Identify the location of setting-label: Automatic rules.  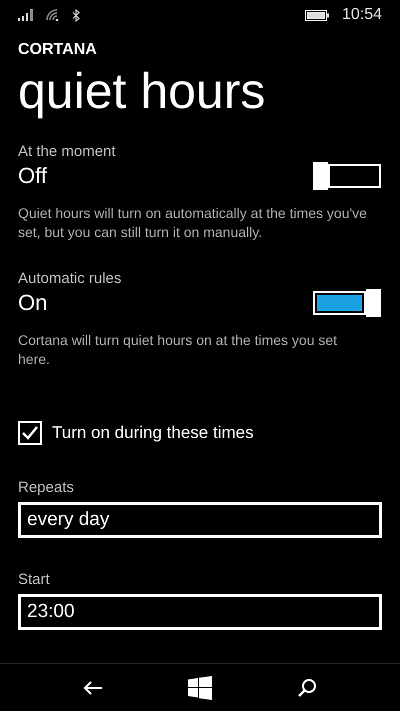
(70, 278).